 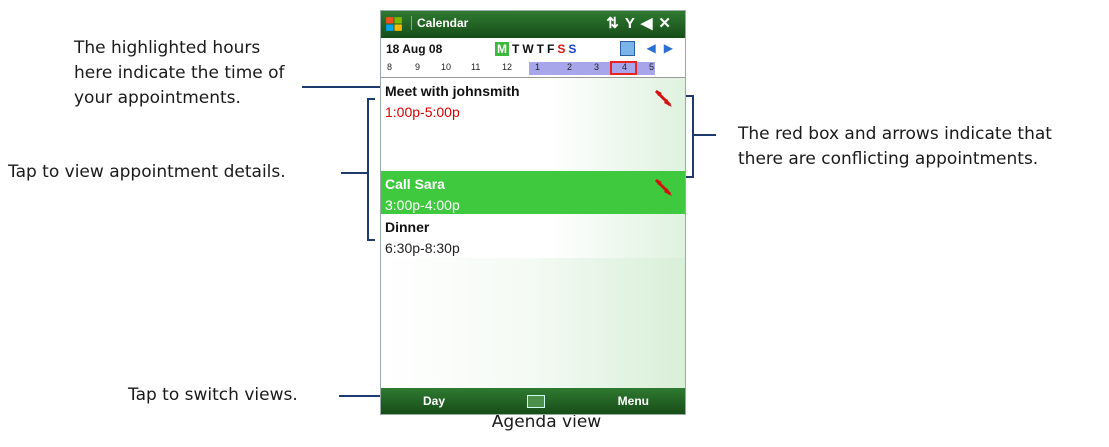 What do you see at coordinates (570, 67) in the screenshot?
I see `hour-label: 2` at bounding box center [570, 67].